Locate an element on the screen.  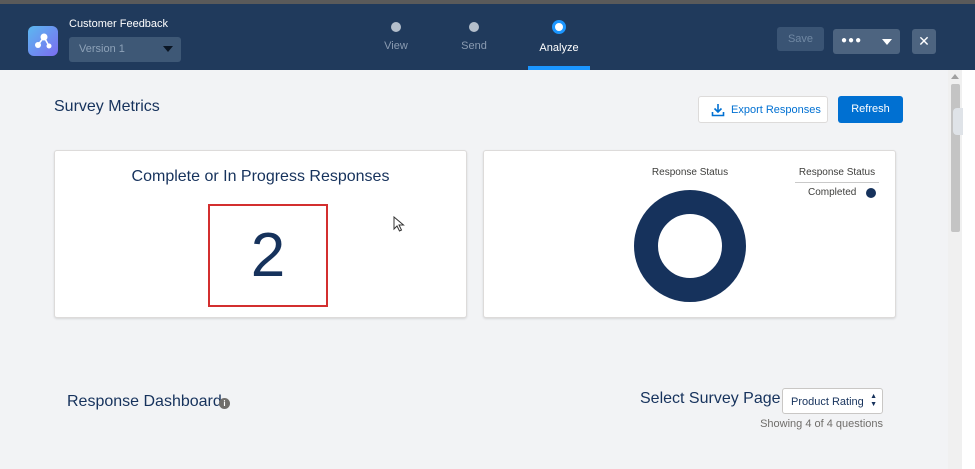
info-icon: i is located at coordinates (224, 403).